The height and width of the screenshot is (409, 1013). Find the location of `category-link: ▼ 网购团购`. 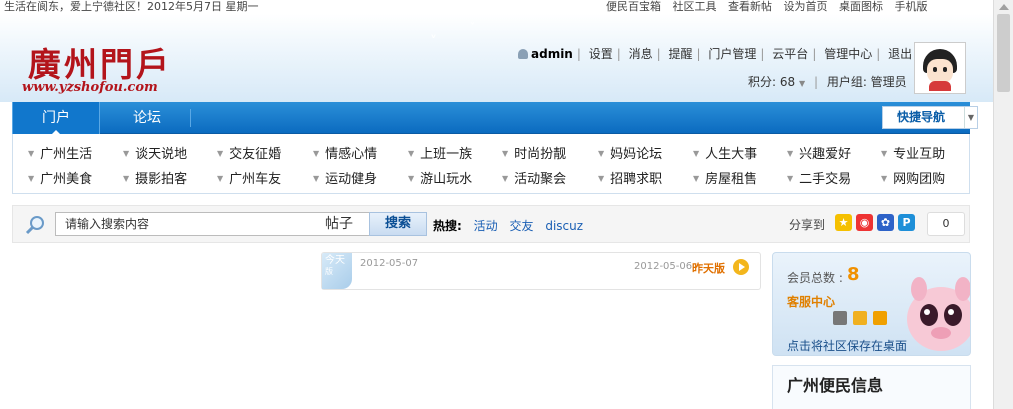

category-link: ▼ 网购团购 is located at coordinates (913, 177).